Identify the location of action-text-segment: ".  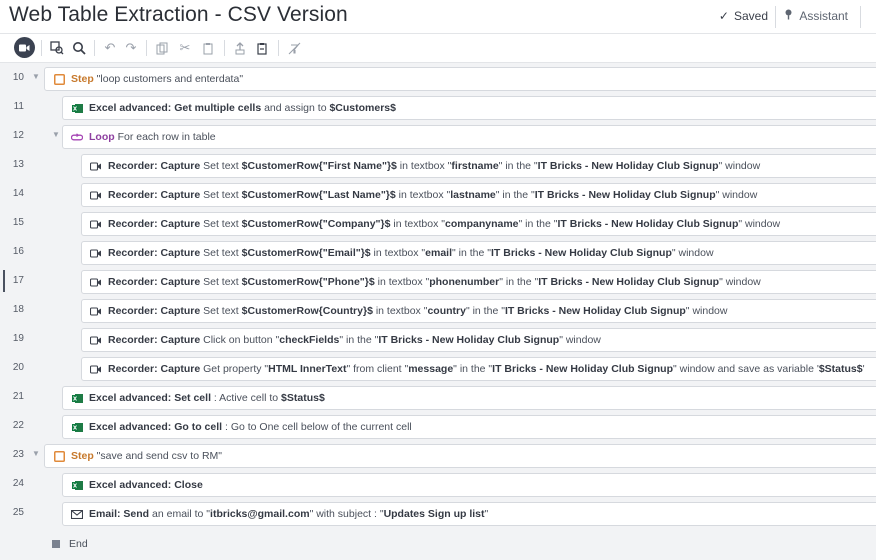
(486, 514).